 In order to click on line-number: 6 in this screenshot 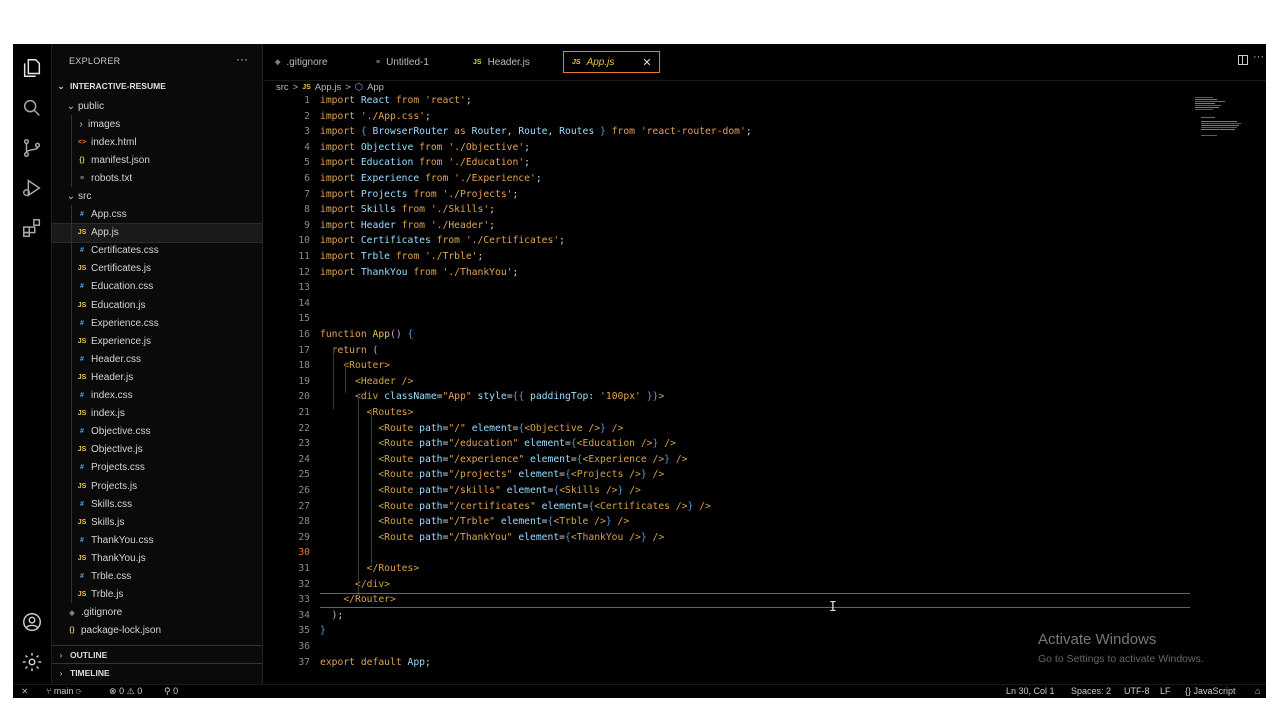, I will do `click(307, 178)`.